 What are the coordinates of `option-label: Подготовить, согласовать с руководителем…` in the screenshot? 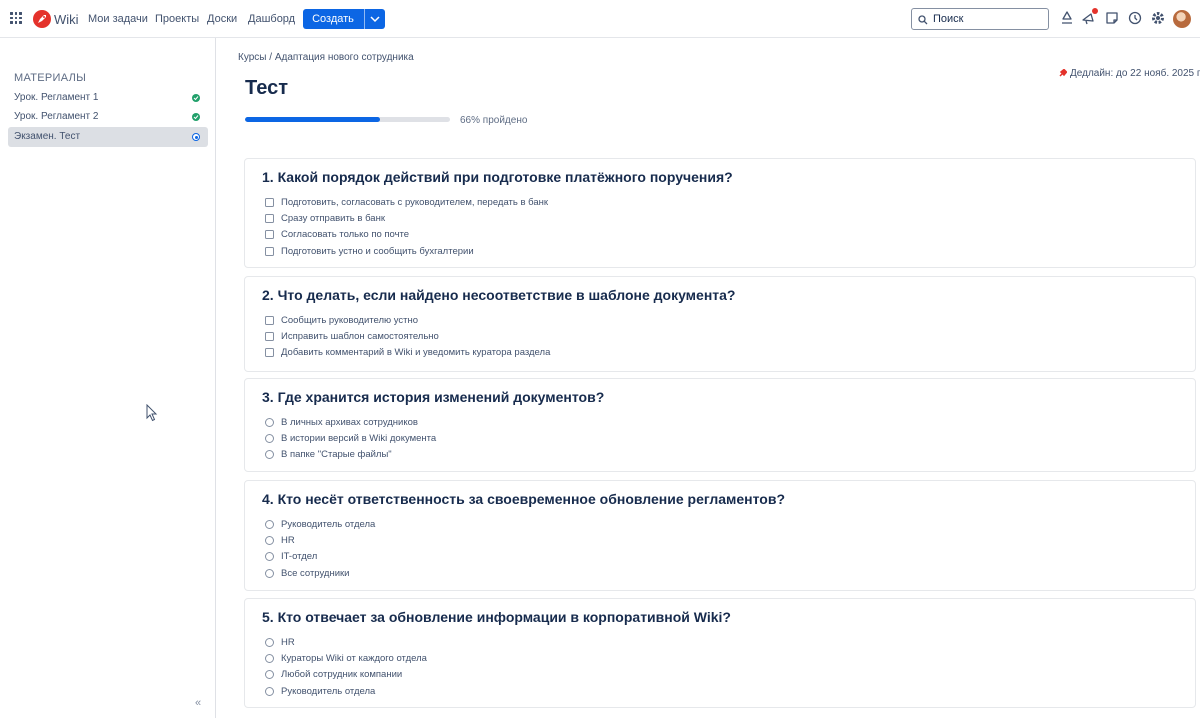 It's located at (415, 202).